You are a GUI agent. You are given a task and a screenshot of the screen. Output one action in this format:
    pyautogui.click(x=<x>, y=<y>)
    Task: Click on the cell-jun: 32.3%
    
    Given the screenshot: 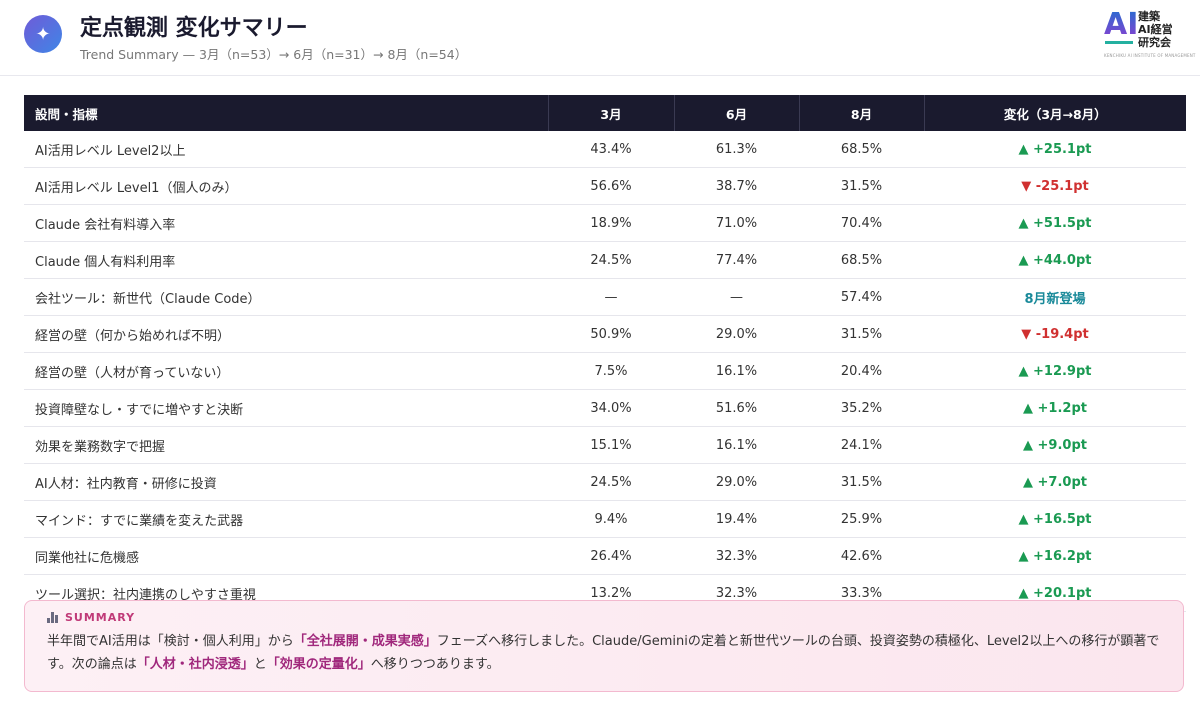 What is the action you would take?
    pyautogui.click(x=736, y=556)
    